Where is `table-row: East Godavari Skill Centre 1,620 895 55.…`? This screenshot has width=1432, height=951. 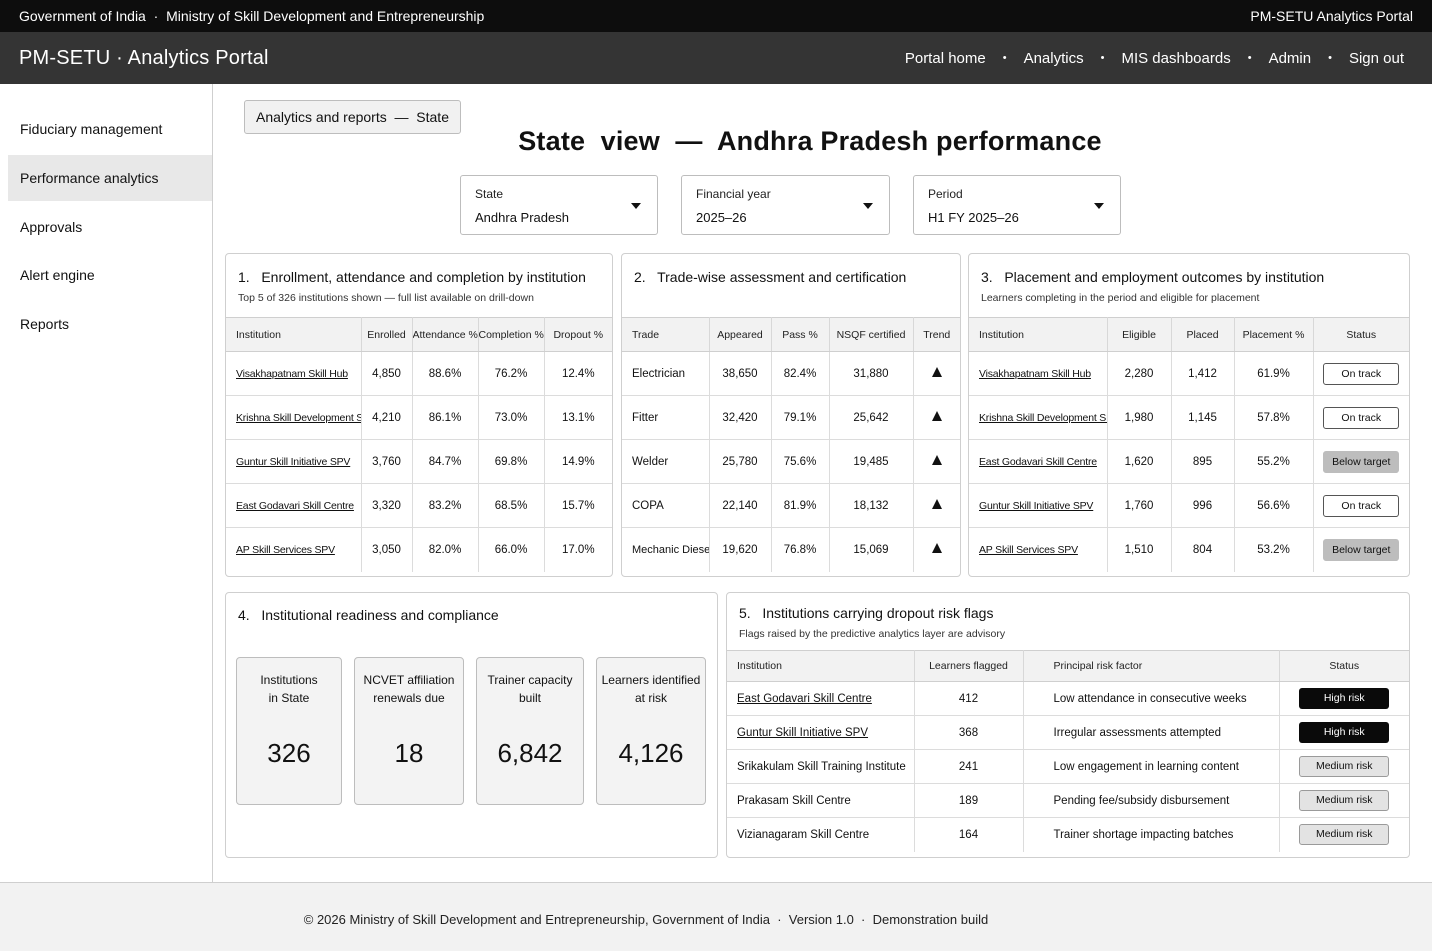
table-row: East Godavari Skill Centre 1,620 895 55.… is located at coordinates (1189, 461).